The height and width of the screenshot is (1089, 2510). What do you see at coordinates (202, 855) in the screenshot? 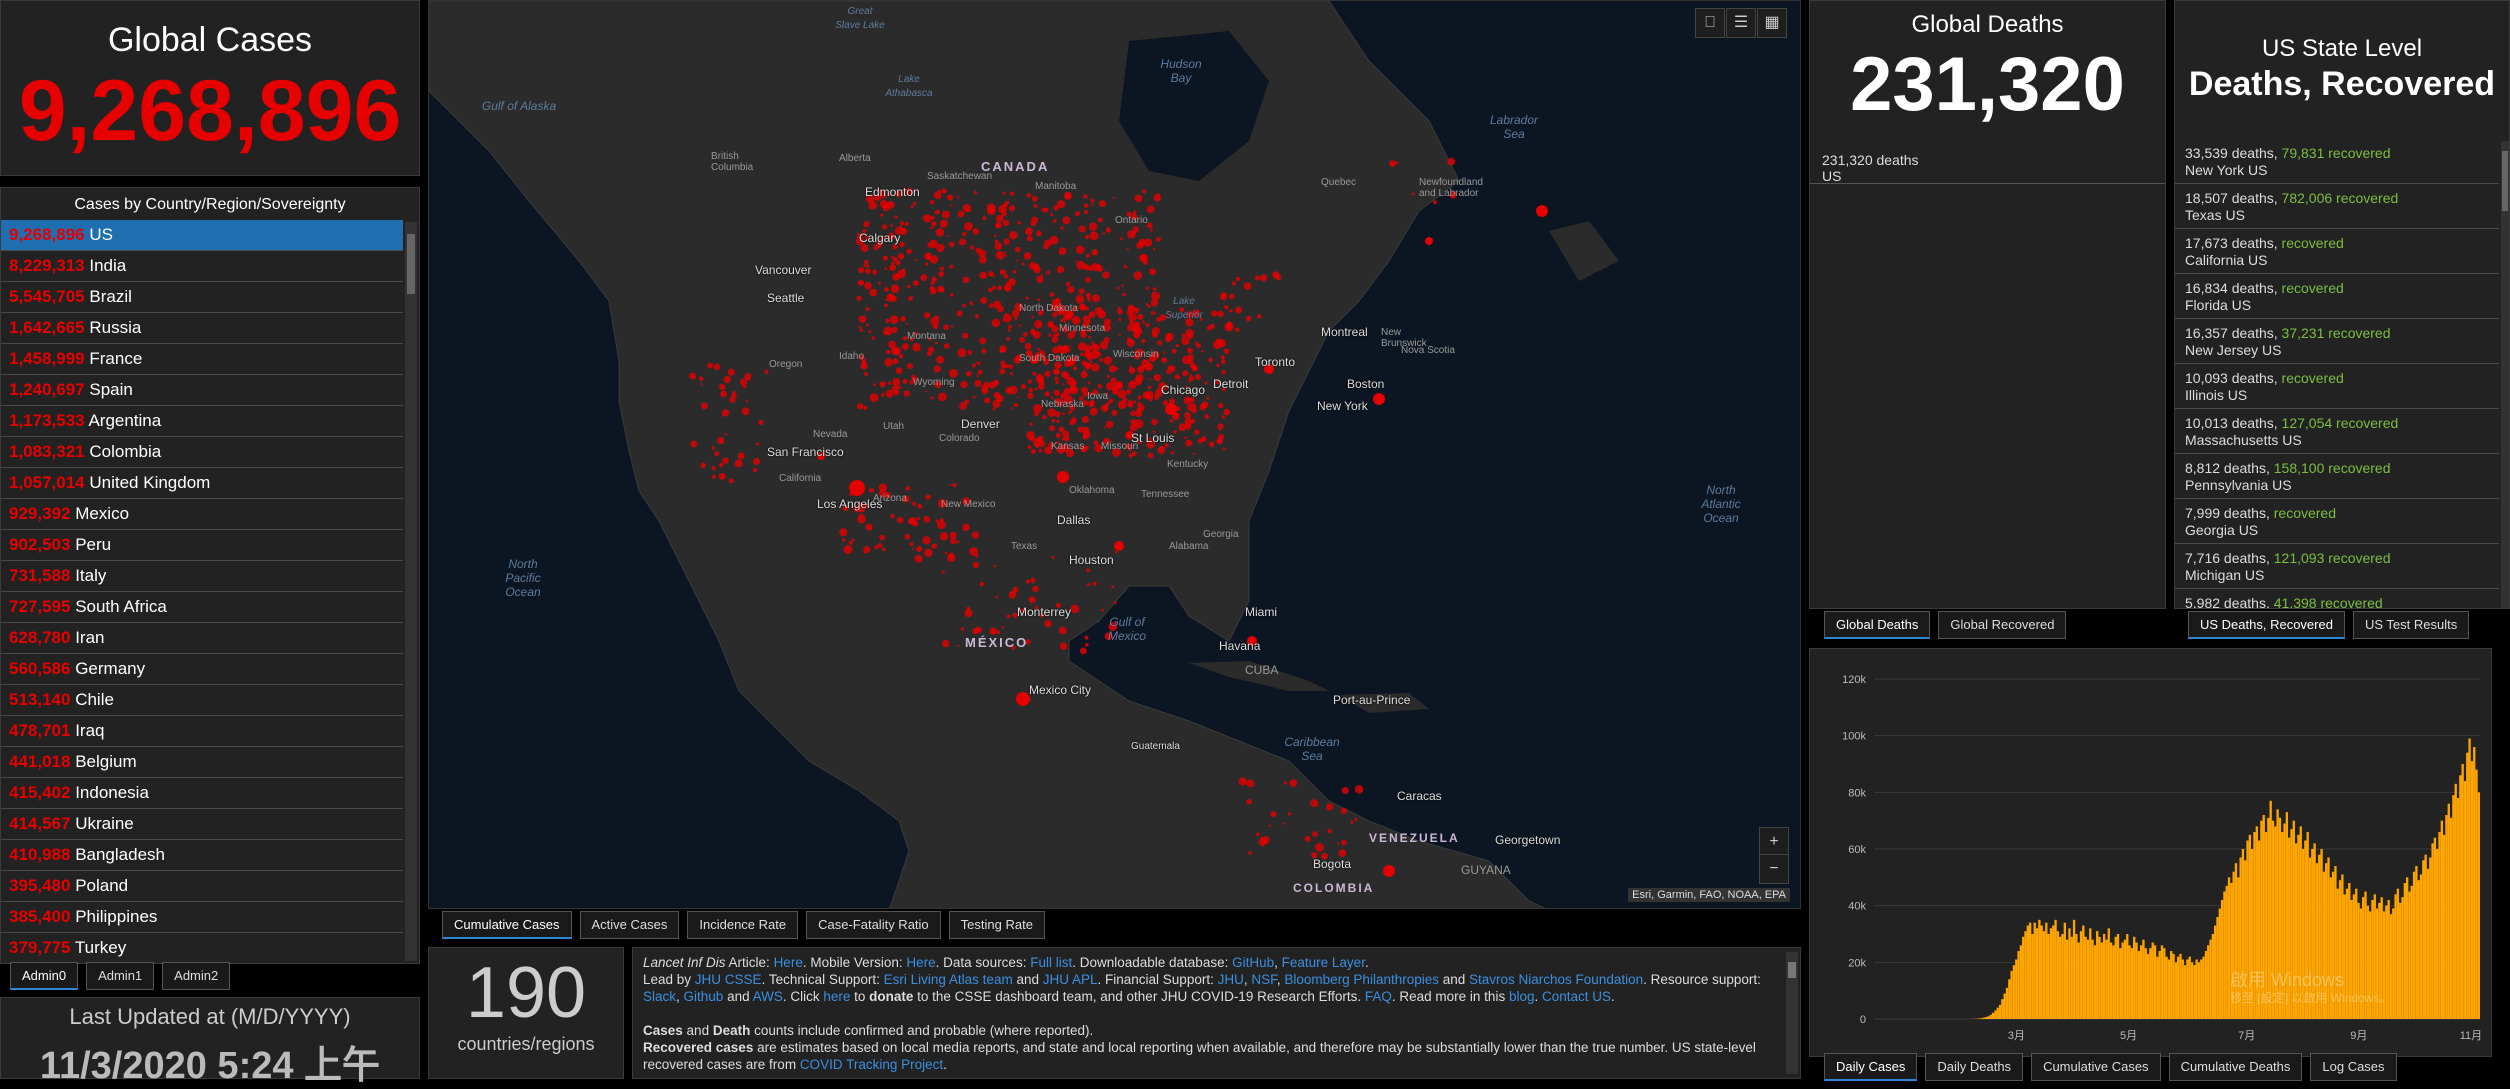
I see `country-row: 410,988 Bangladesh` at bounding box center [202, 855].